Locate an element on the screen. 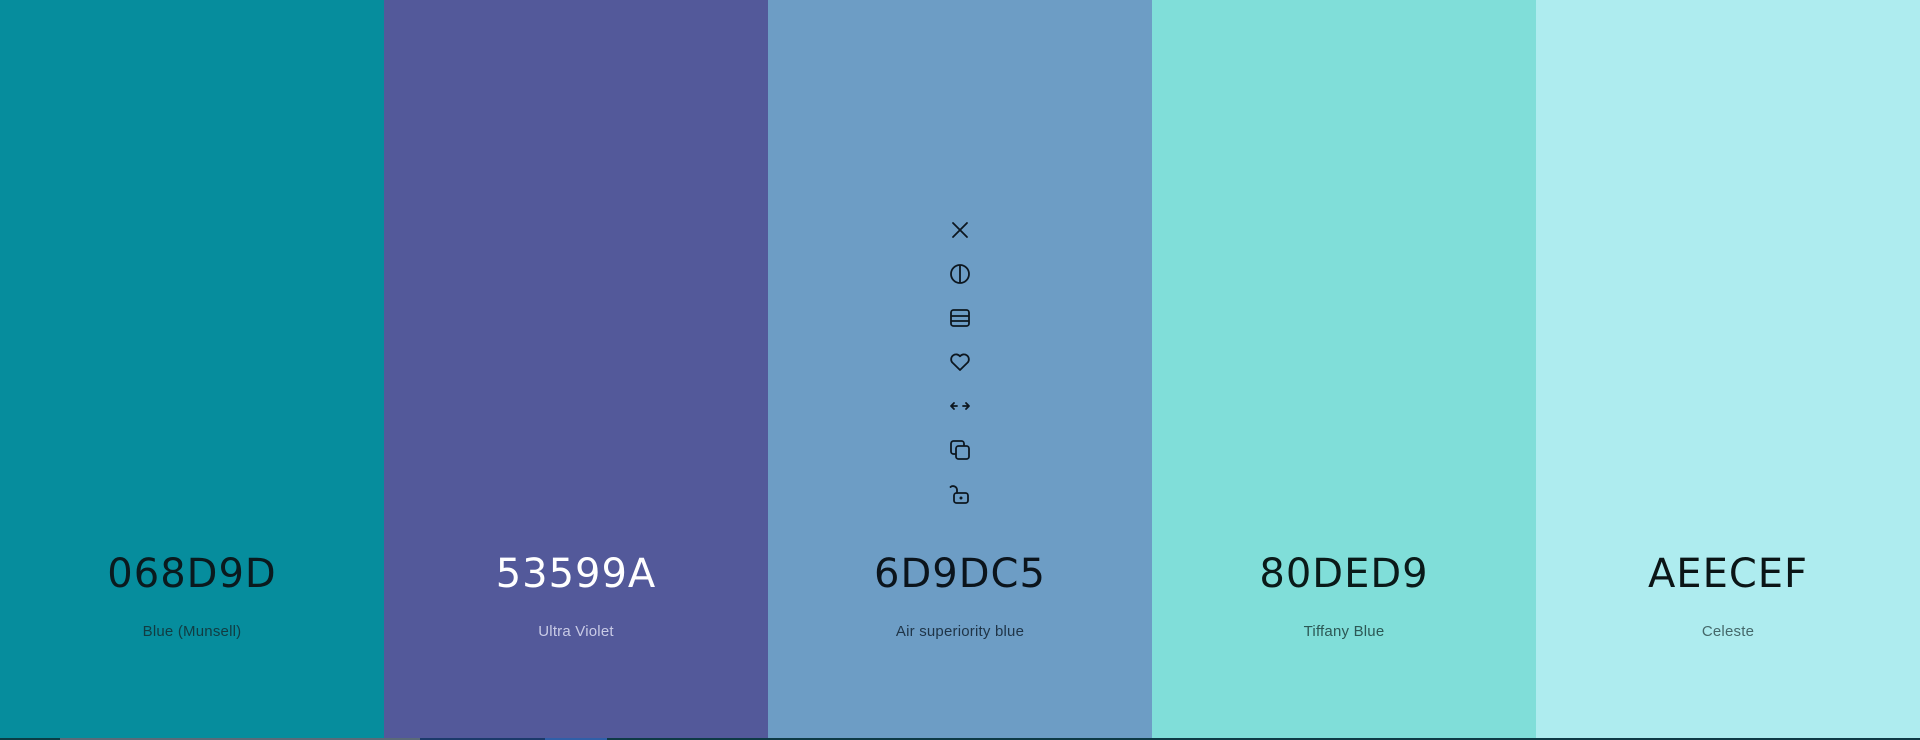 The image size is (1920, 740). swatch-hex: 6D9DC5 is located at coordinates (960, 574).